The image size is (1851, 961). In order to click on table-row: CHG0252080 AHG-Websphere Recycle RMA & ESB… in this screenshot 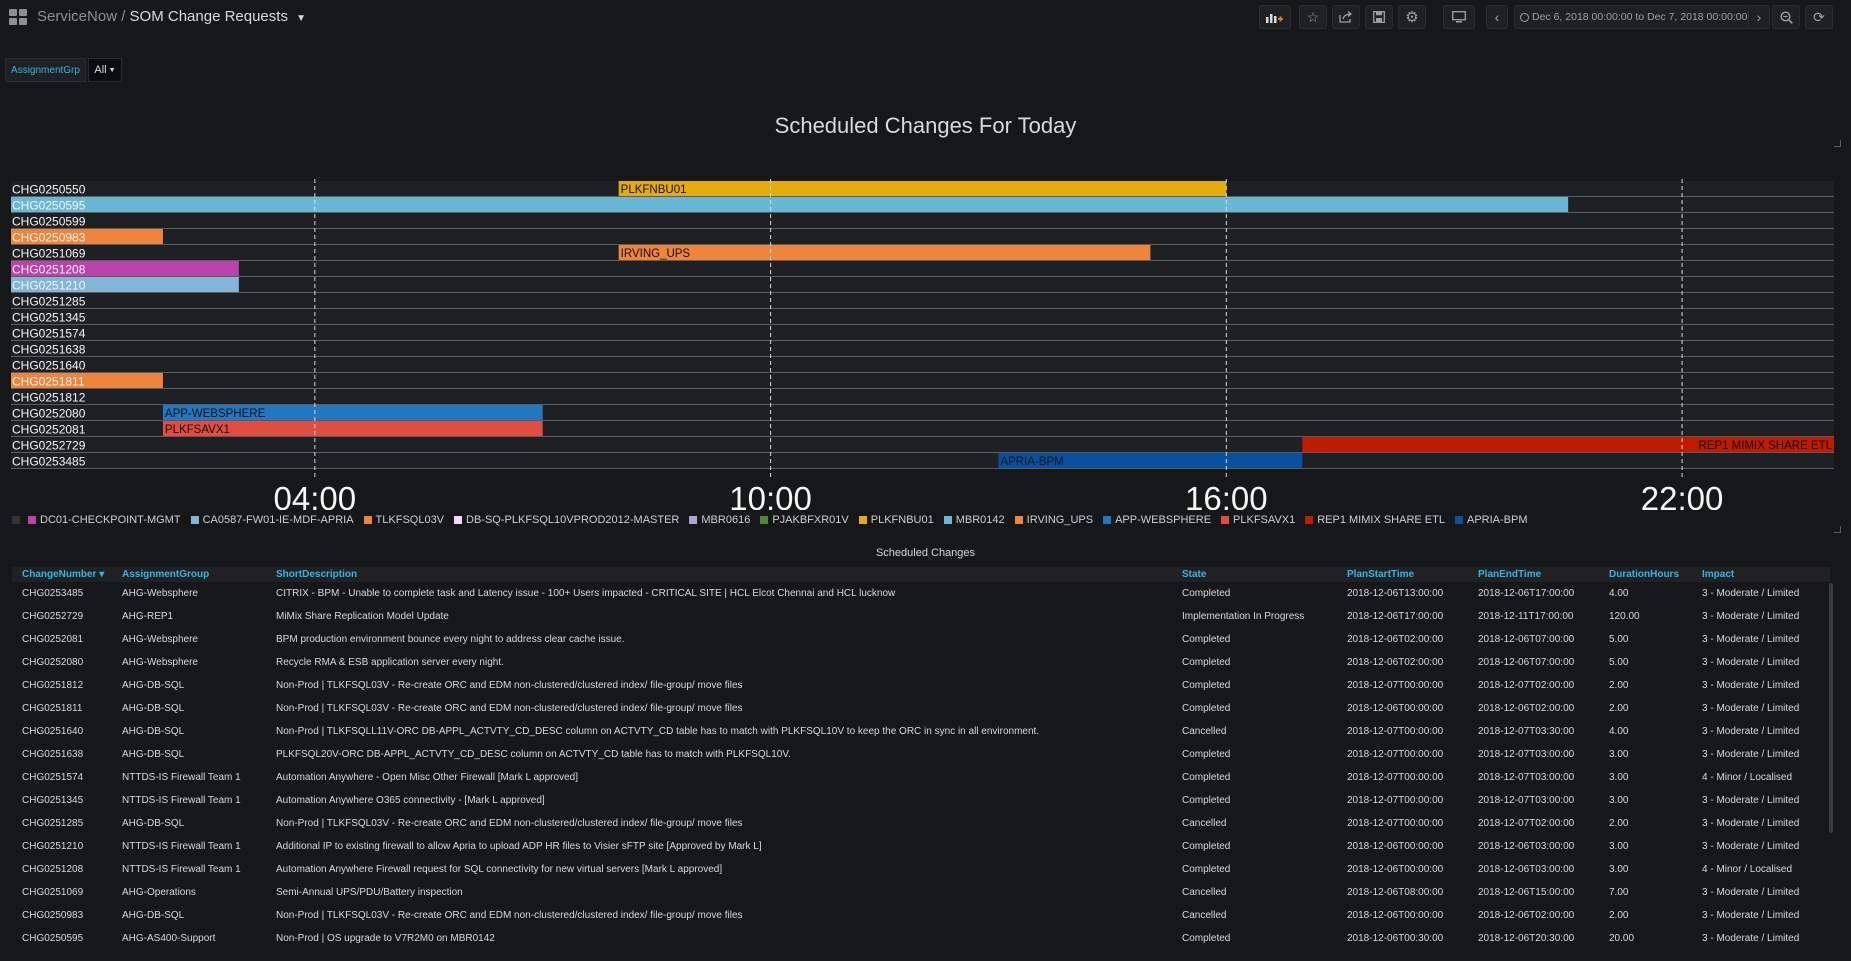, I will do `click(921, 662)`.